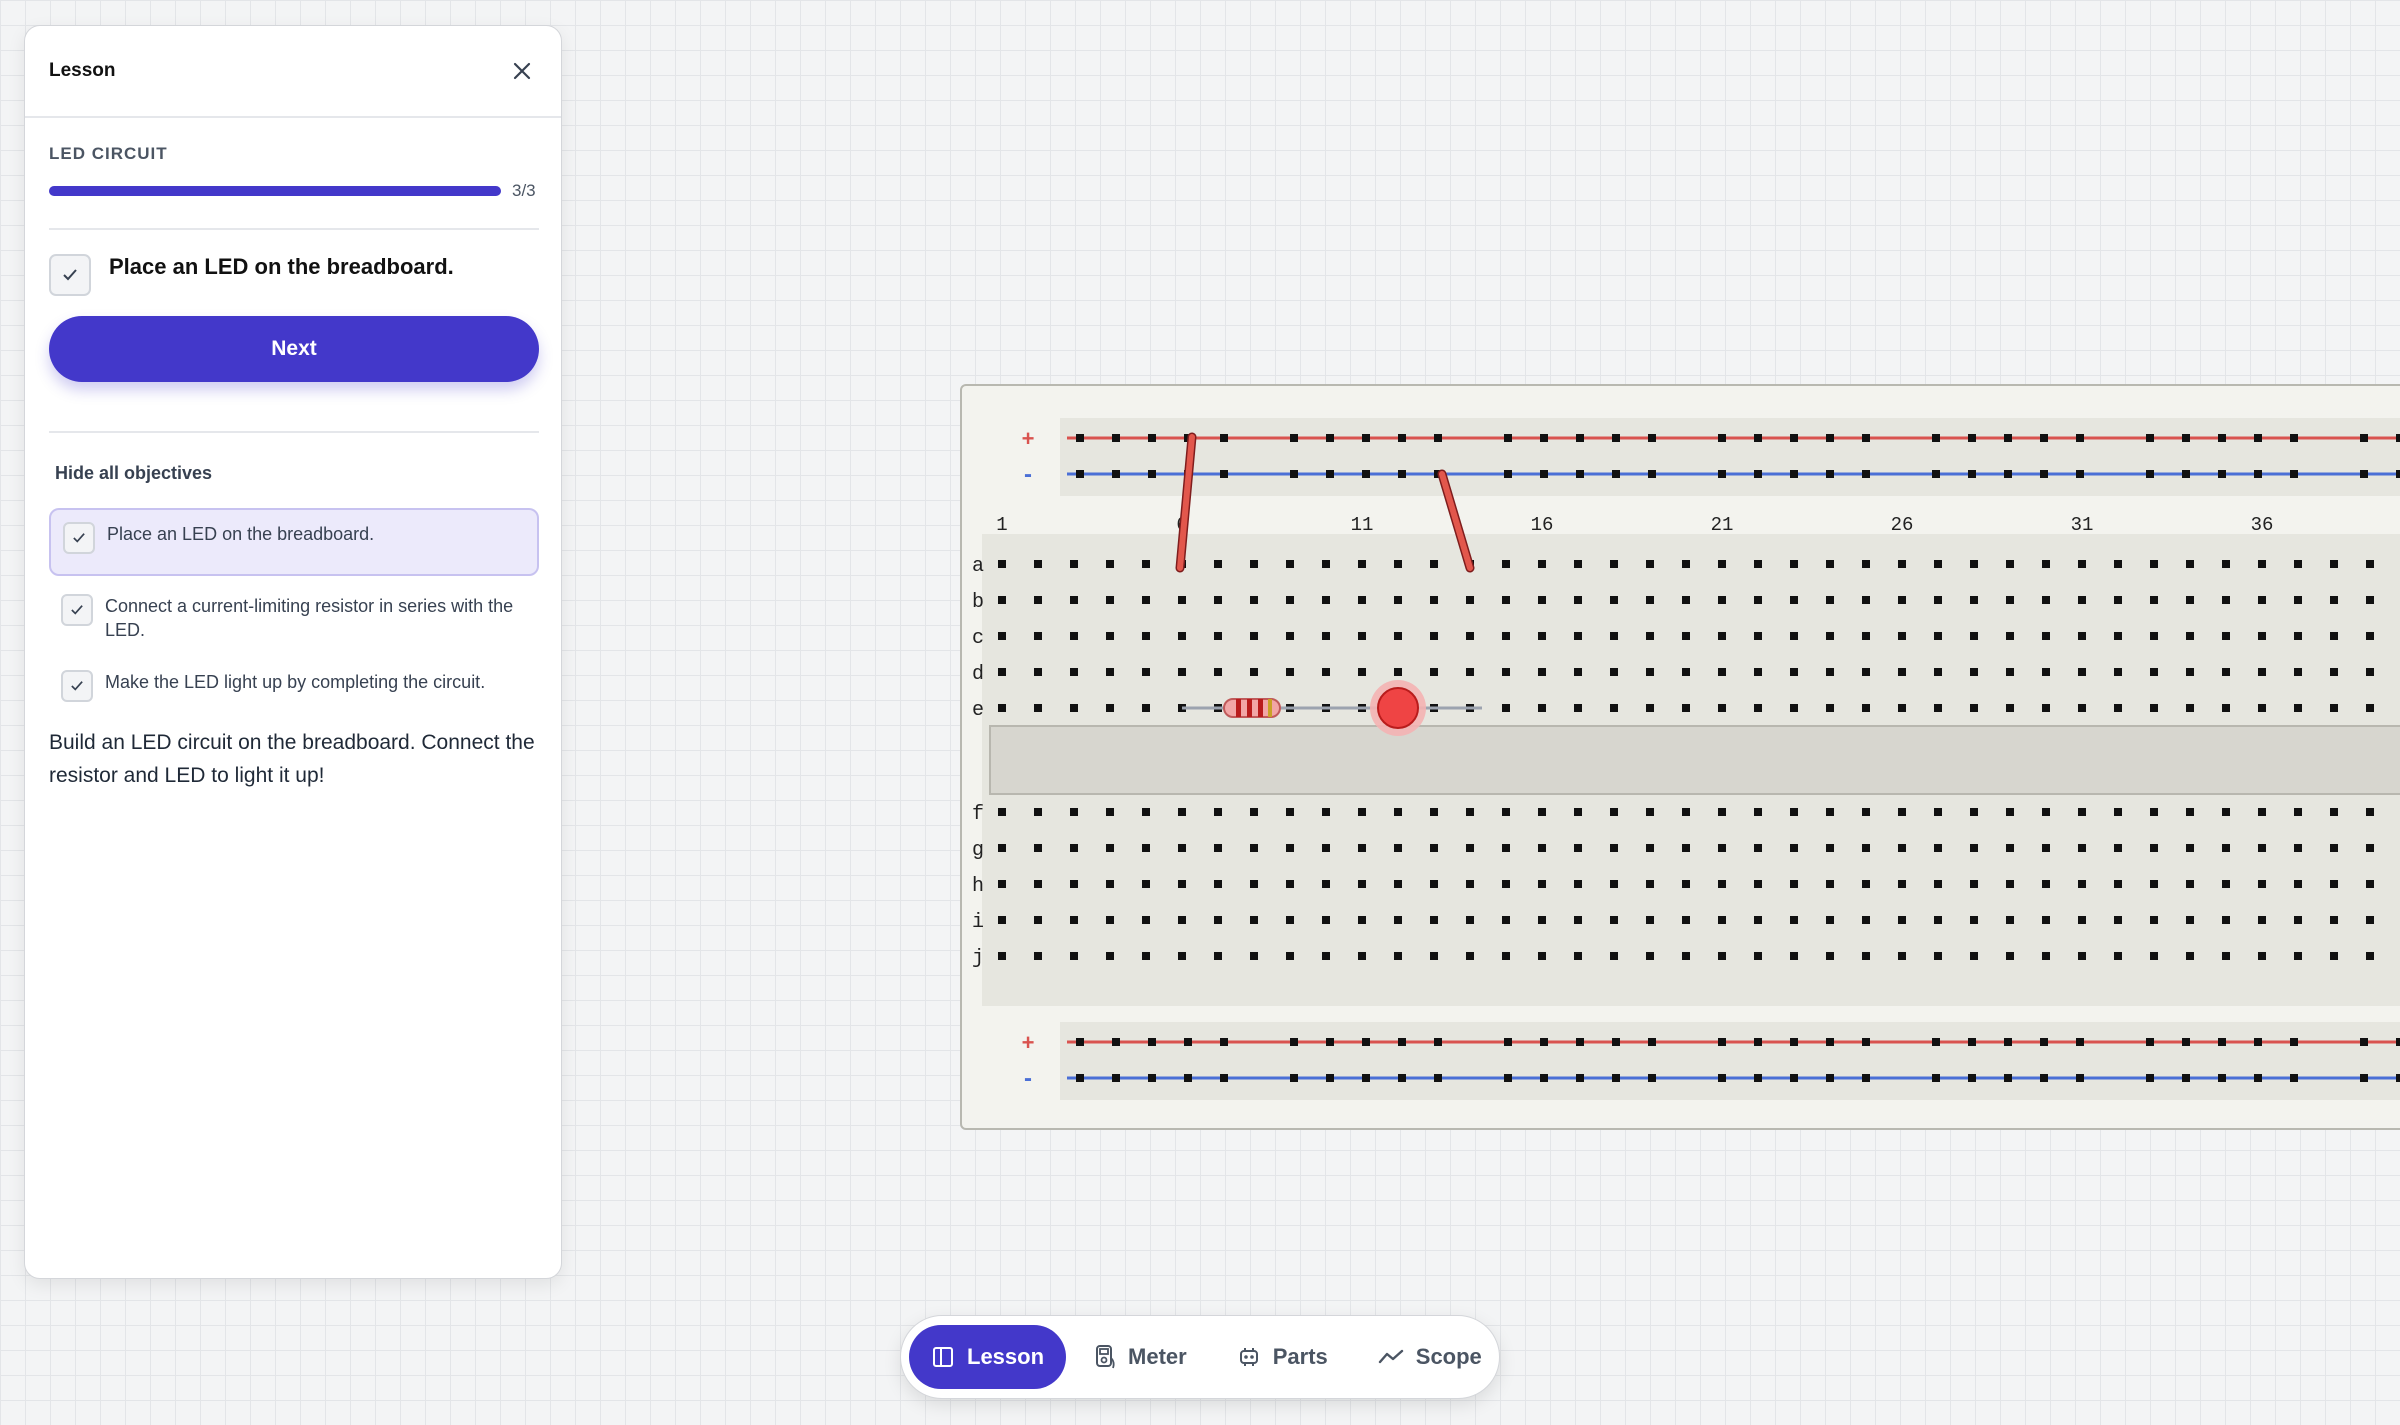 The width and height of the screenshot is (2400, 1425). What do you see at coordinates (70, 275) in the screenshot?
I see `current-objective-checkbox` at bounding box center [70, 275].